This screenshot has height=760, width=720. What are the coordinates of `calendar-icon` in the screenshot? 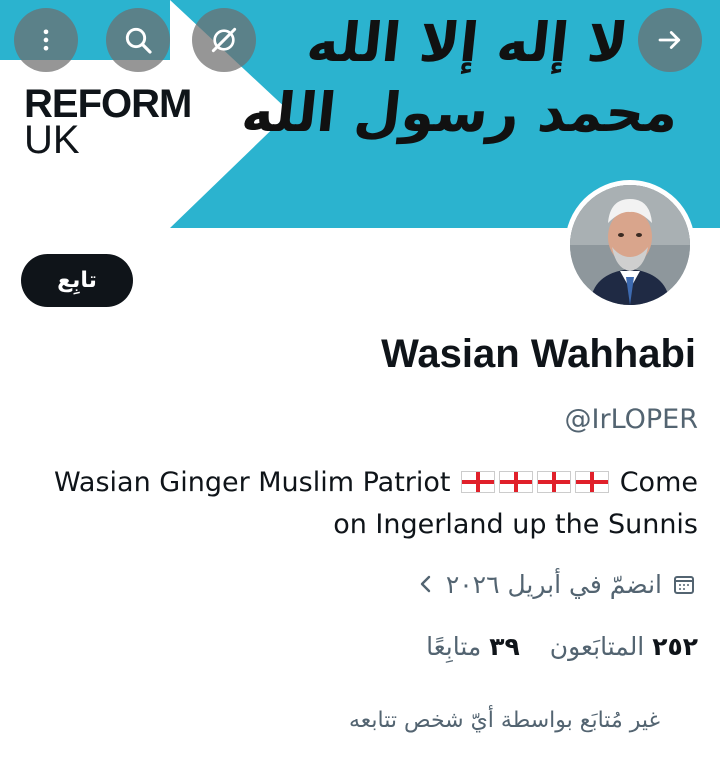 It's located at (684, 585).